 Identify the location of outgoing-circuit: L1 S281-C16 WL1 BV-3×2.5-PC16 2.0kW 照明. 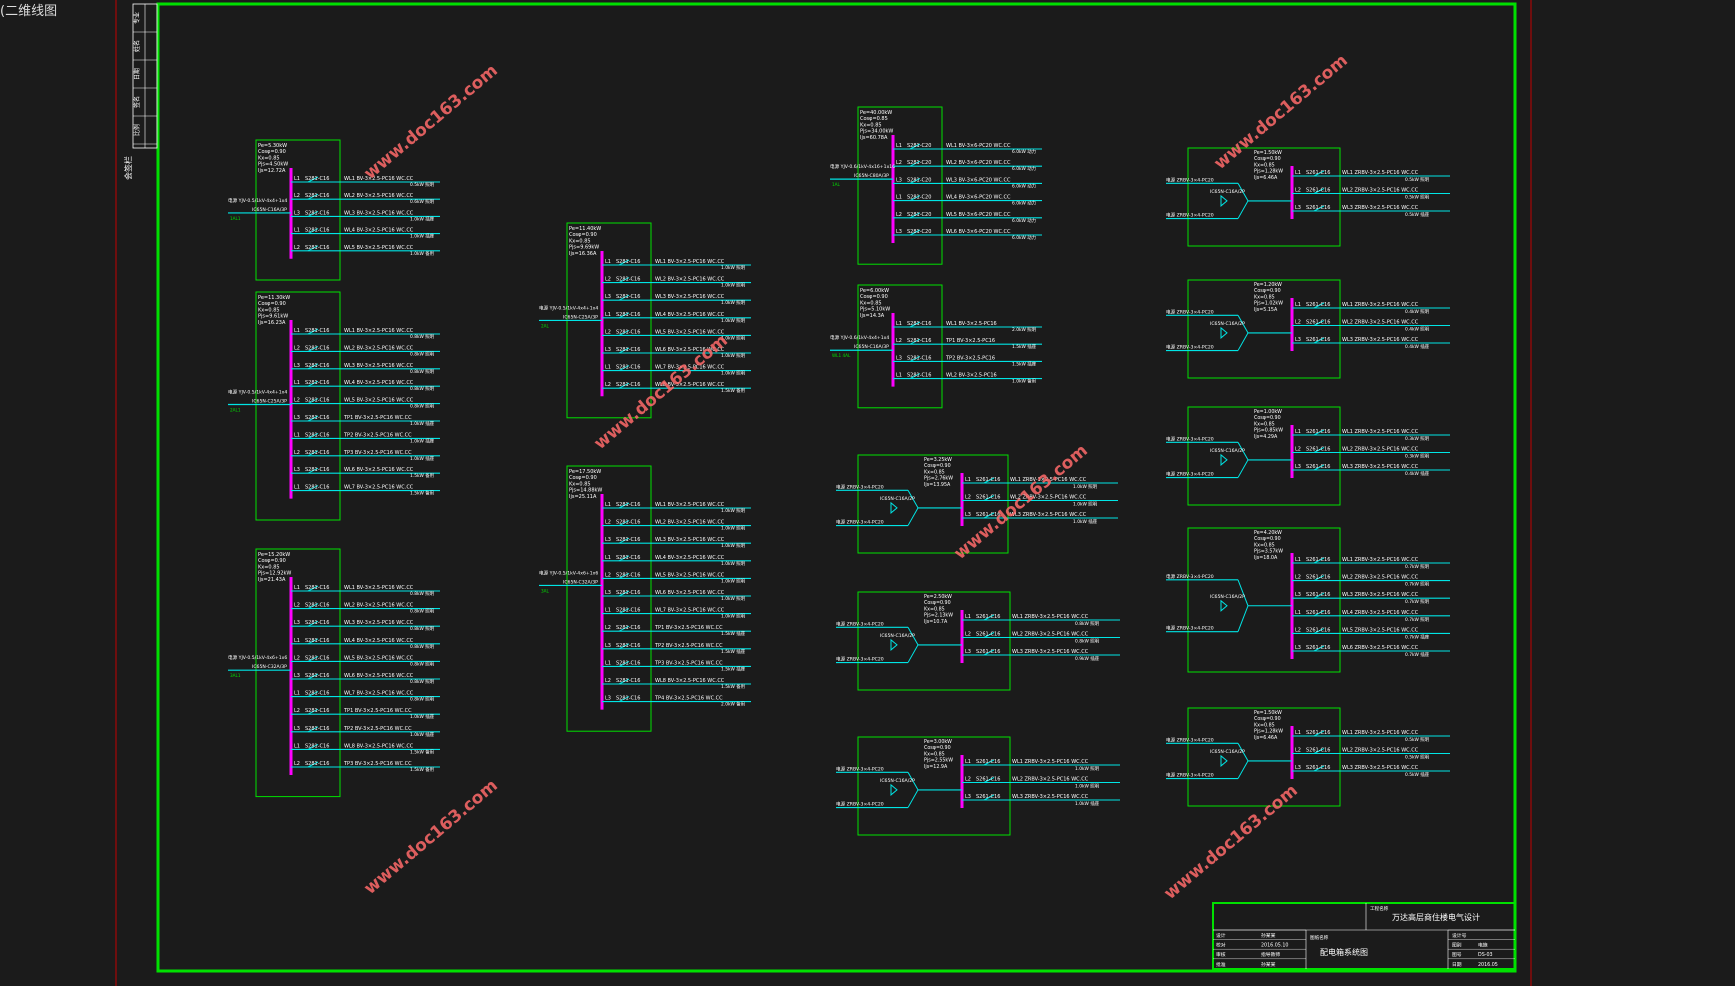
(967, 327).